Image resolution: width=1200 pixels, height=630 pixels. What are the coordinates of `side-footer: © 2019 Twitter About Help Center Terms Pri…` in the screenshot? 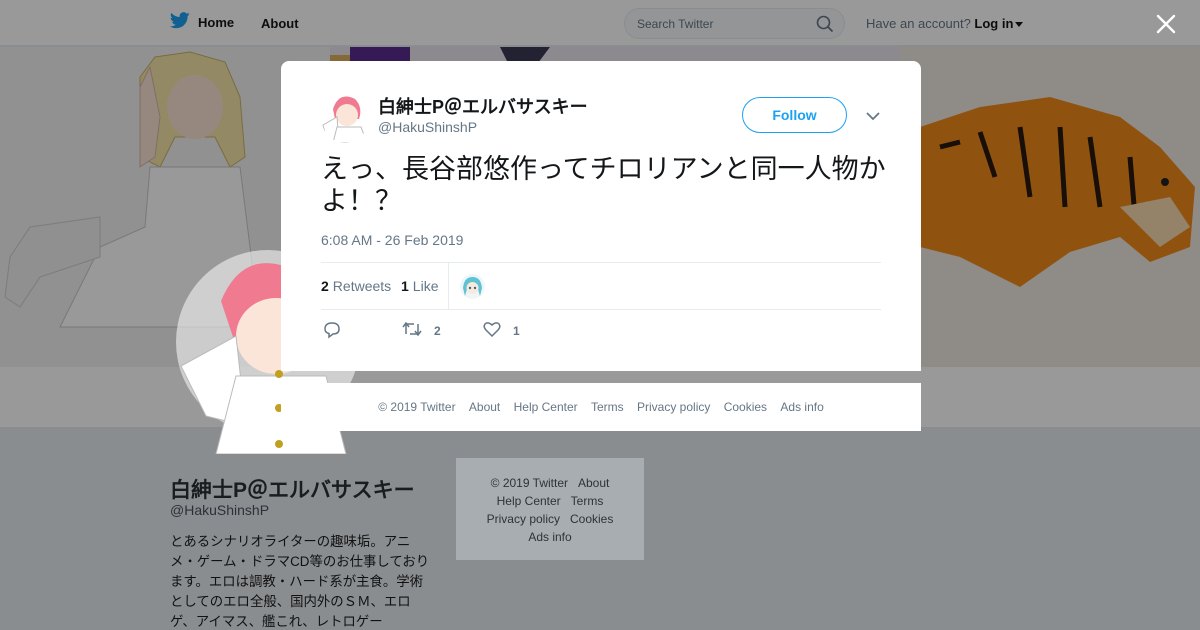 It's located at (550, 509).